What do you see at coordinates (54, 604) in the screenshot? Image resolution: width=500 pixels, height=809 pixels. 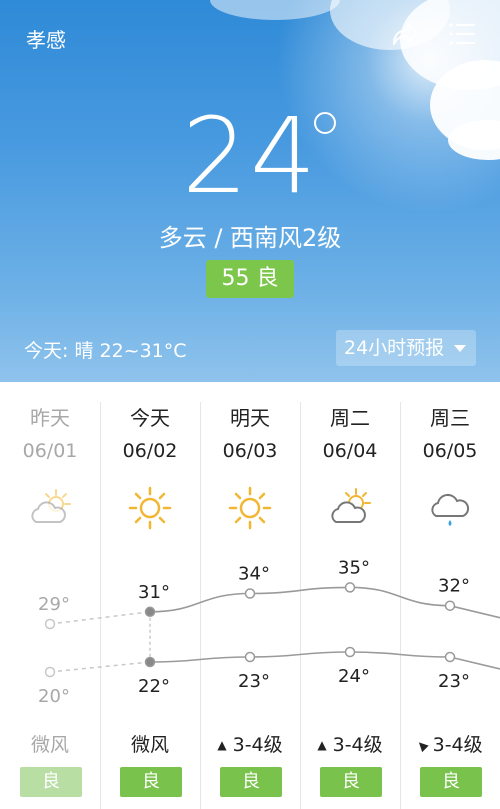 I see `high-temp-label: 29°` at bounding box center [54, 604].